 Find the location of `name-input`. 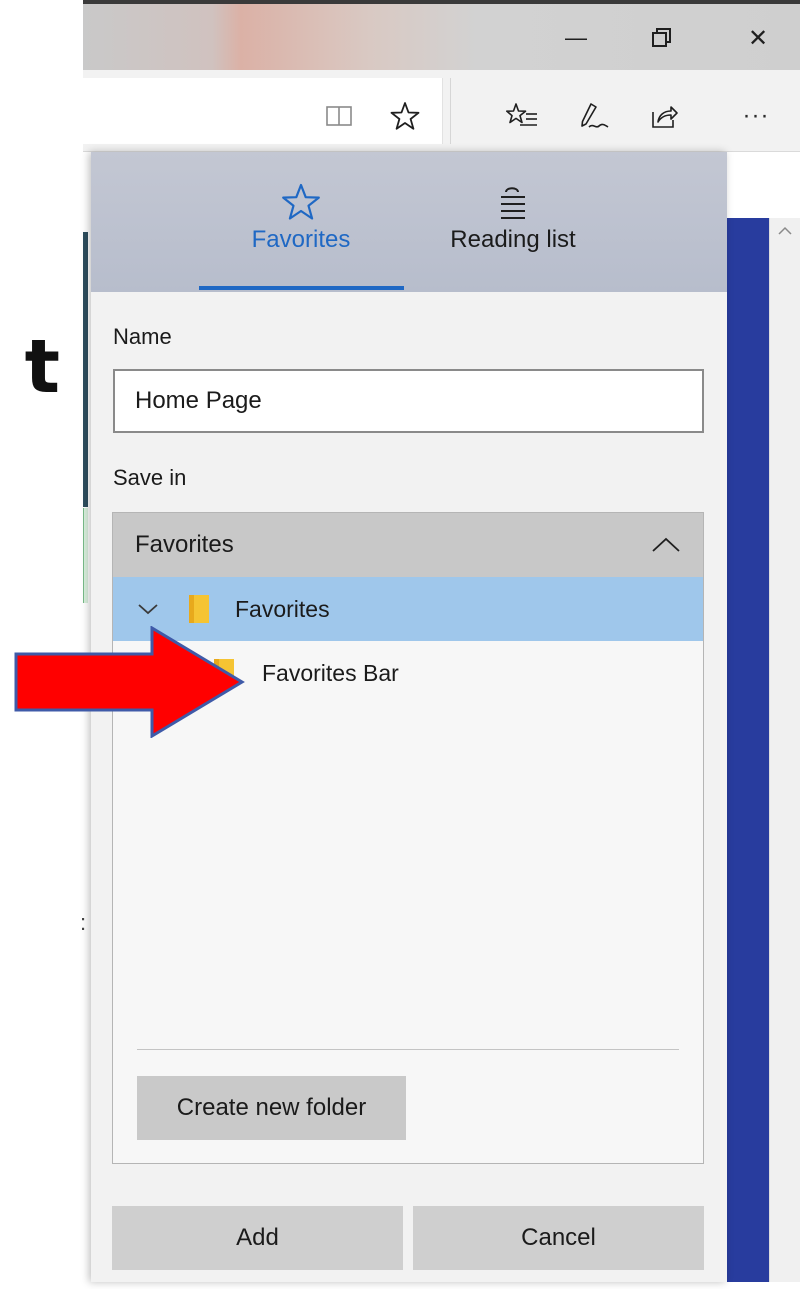

name-input is located at coordinates (408, 401).